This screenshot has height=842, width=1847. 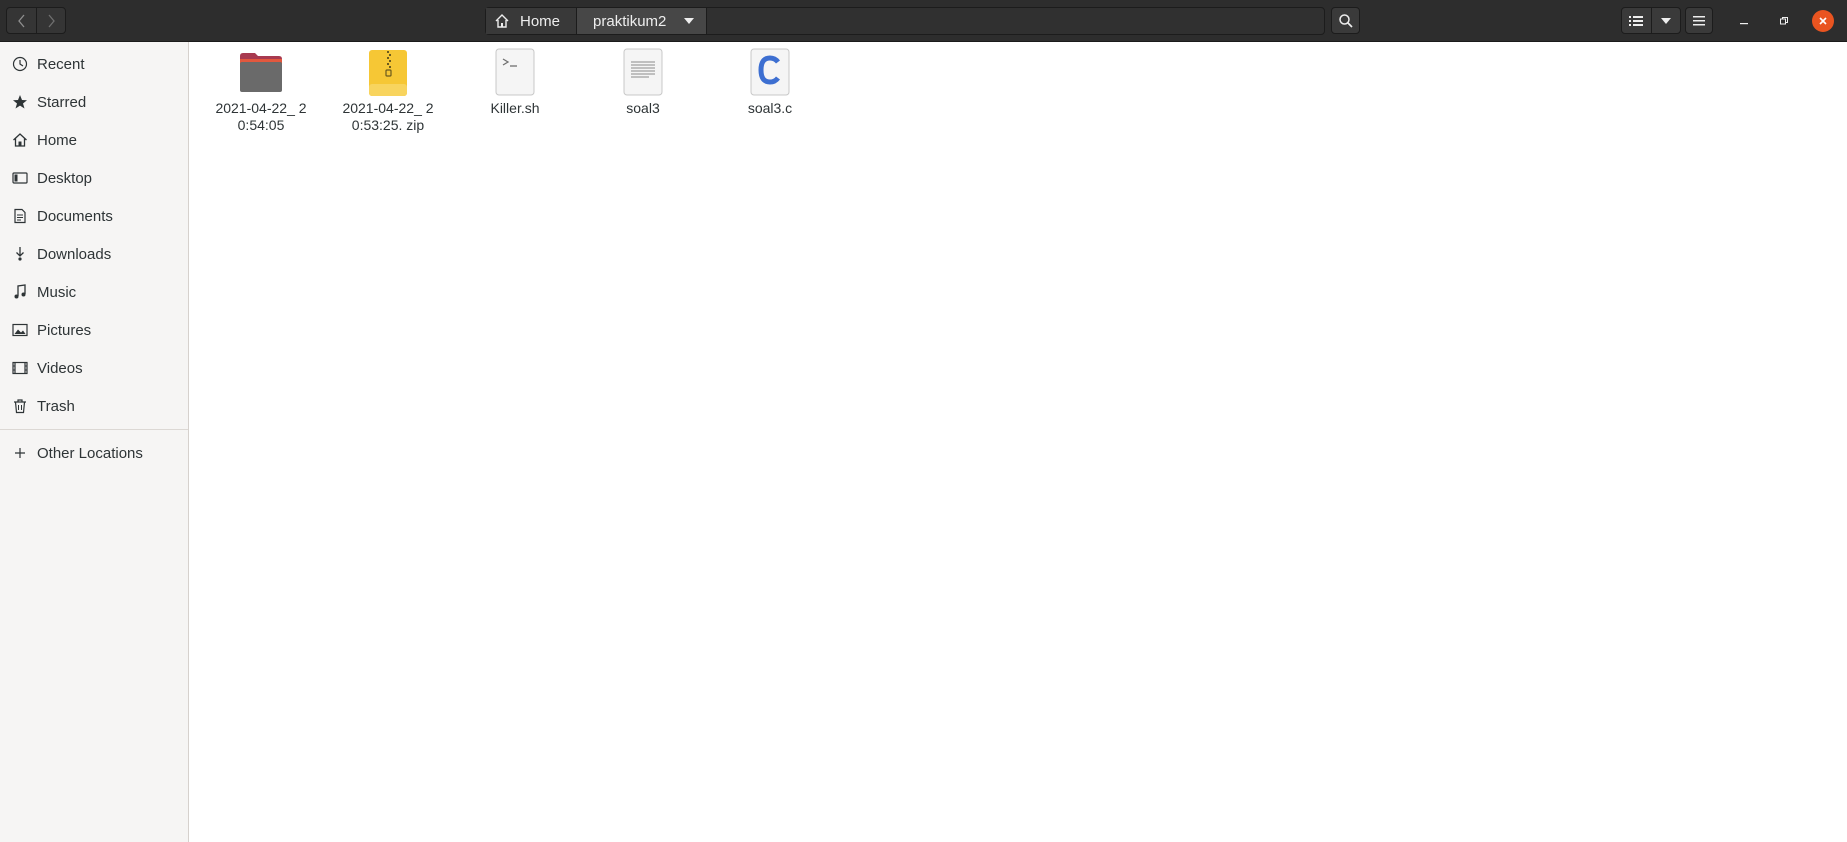 What do you see at coordinates (1744, 24) in the screenshot?
I see `minimize-icon` at bounding box center [1744, 24].